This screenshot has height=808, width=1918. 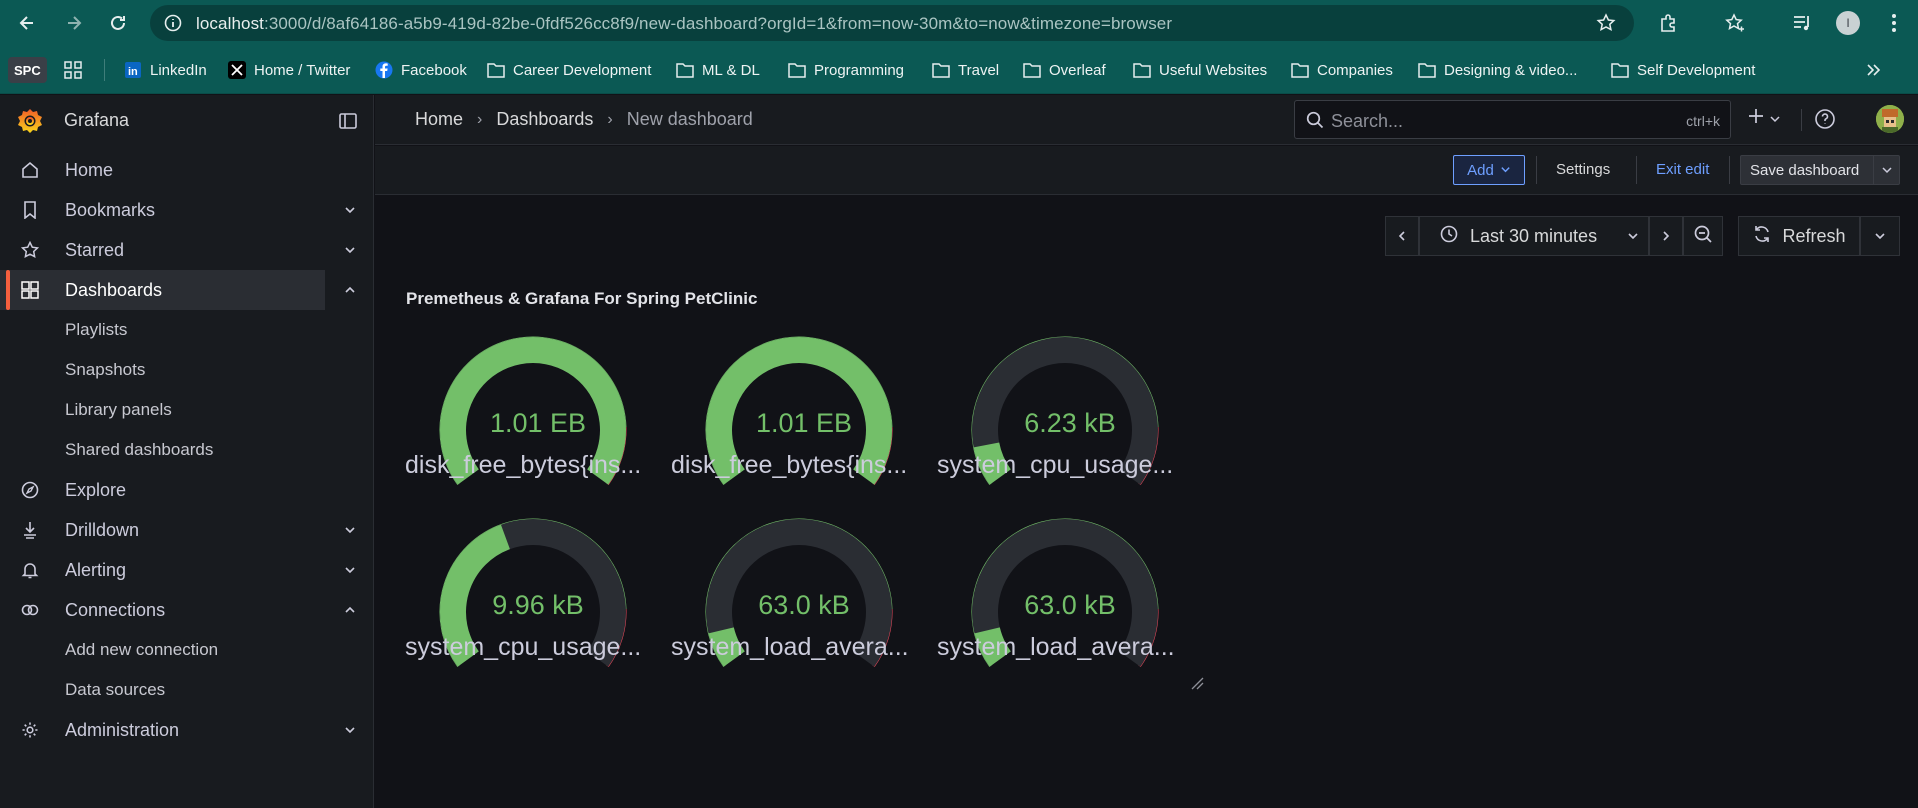 I want to click on sidebar-item-library-panels: Library panels, so click(x=187, y=410).